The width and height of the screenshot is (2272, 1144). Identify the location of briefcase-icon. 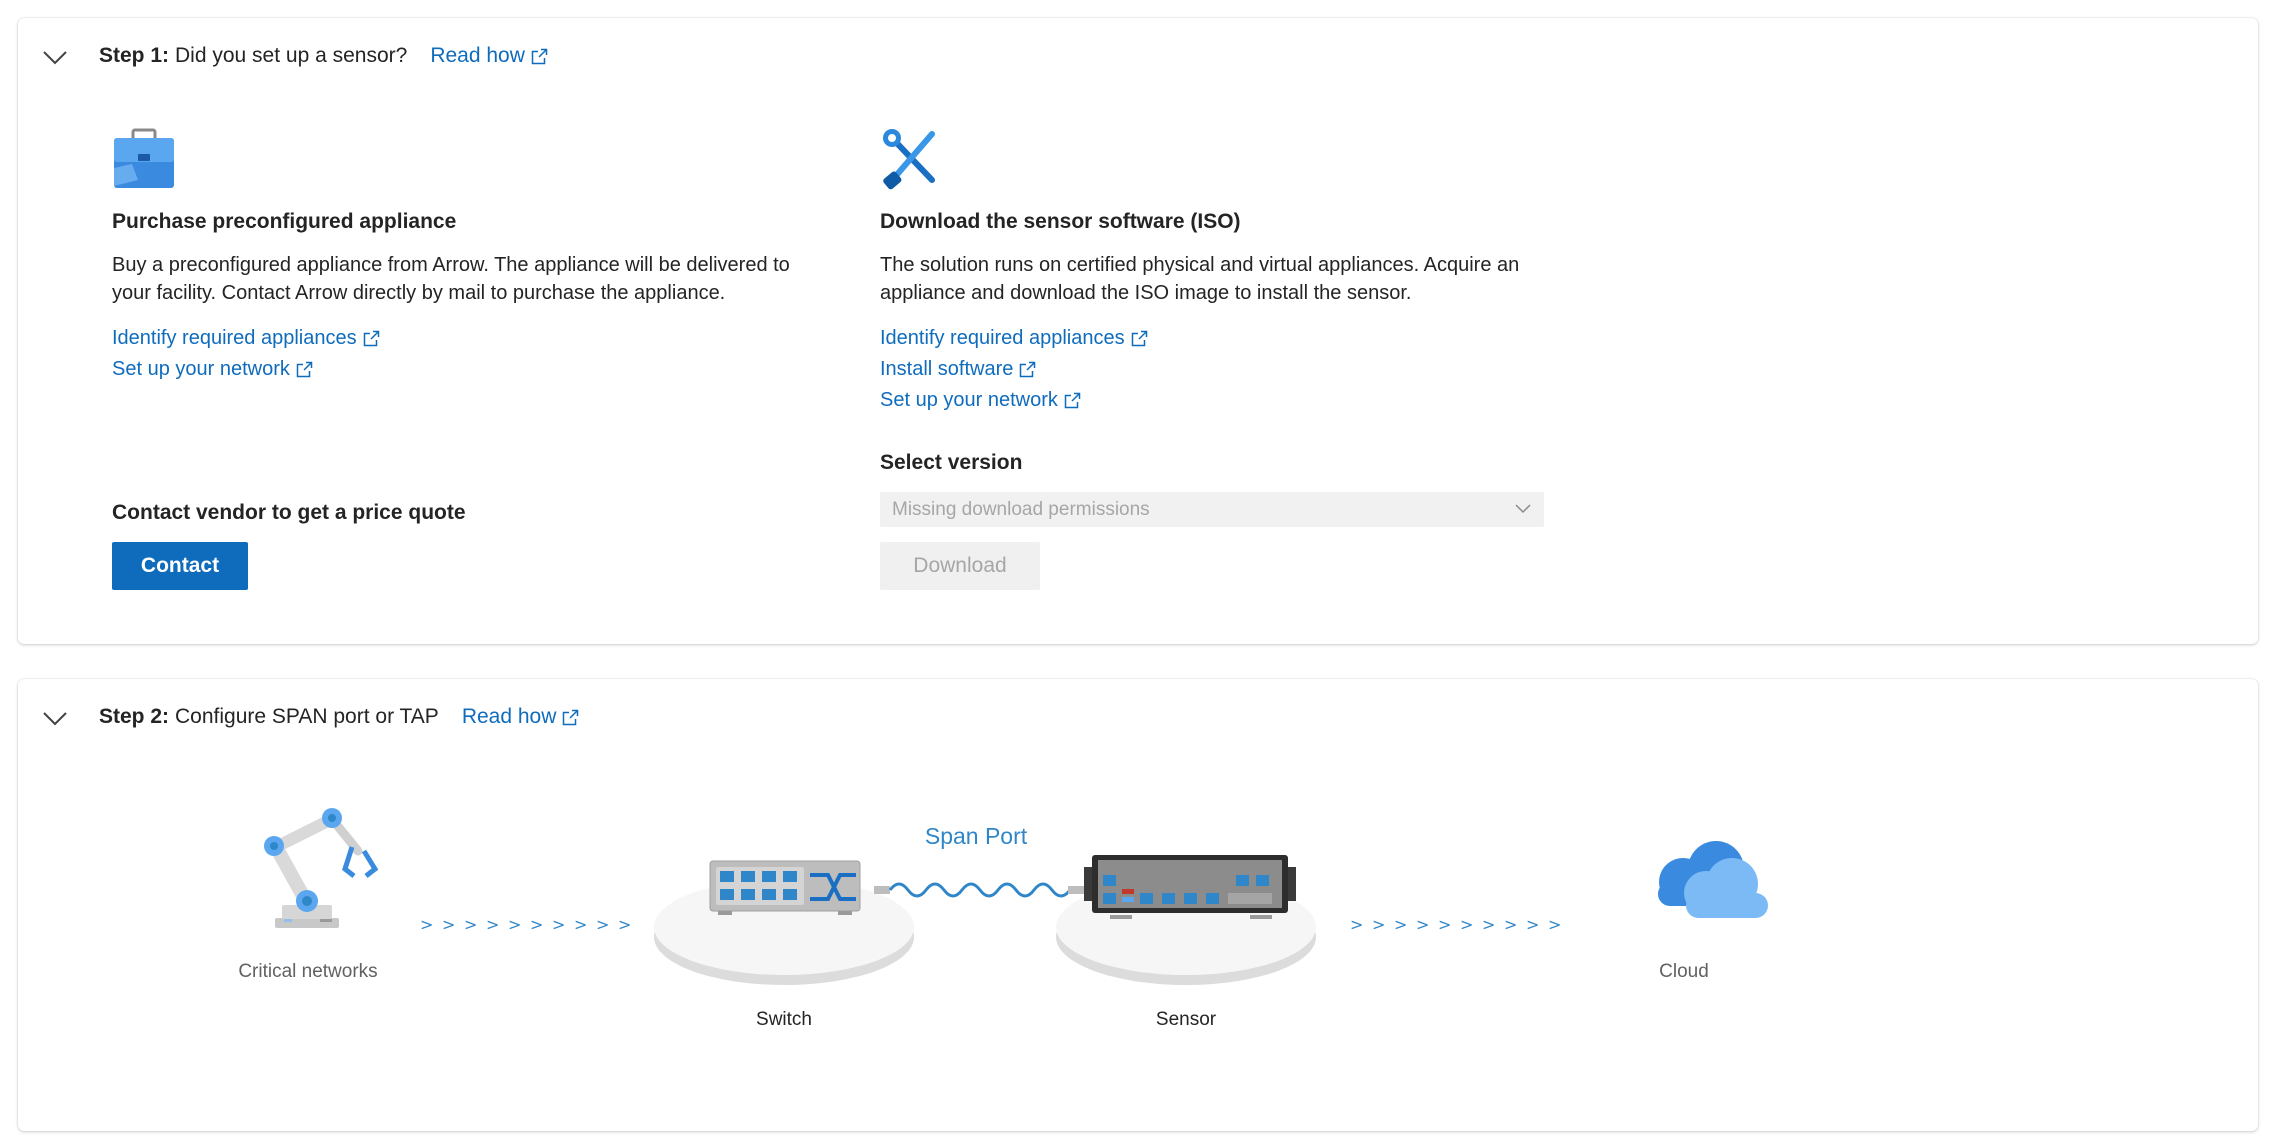
(144, 158).